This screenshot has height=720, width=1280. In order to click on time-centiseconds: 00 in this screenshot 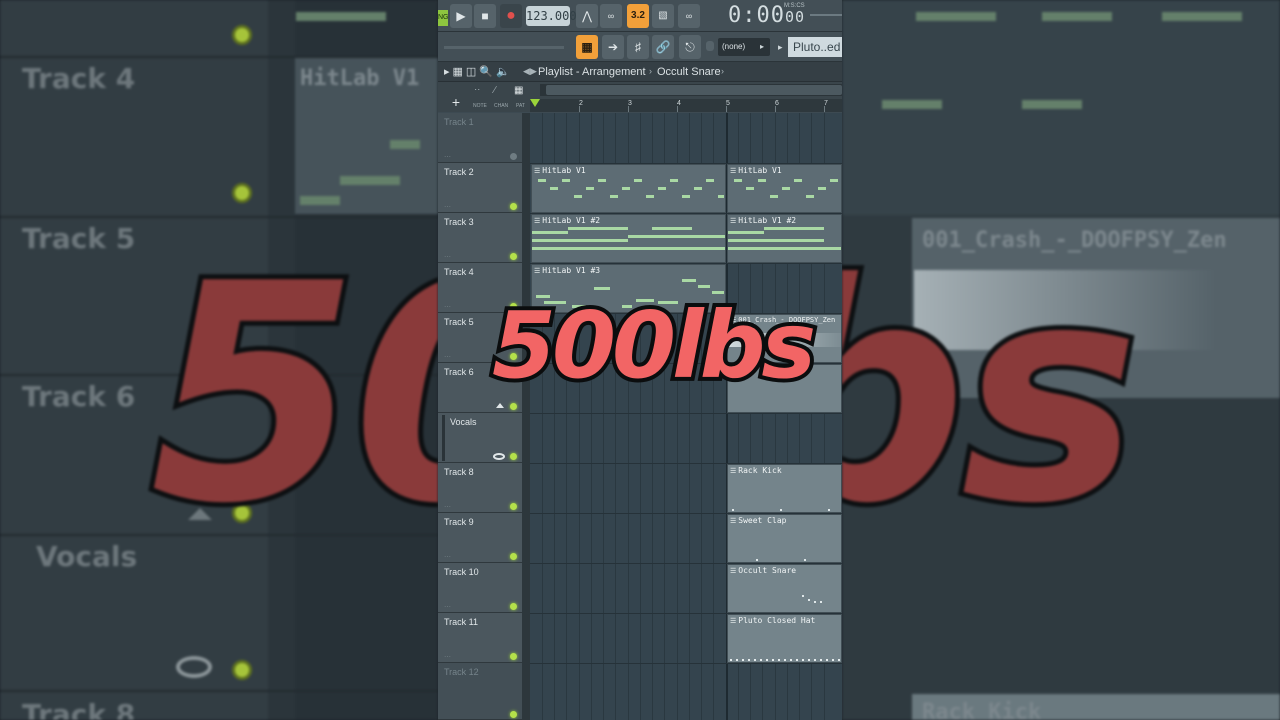, I will do `click(795, 17)`.